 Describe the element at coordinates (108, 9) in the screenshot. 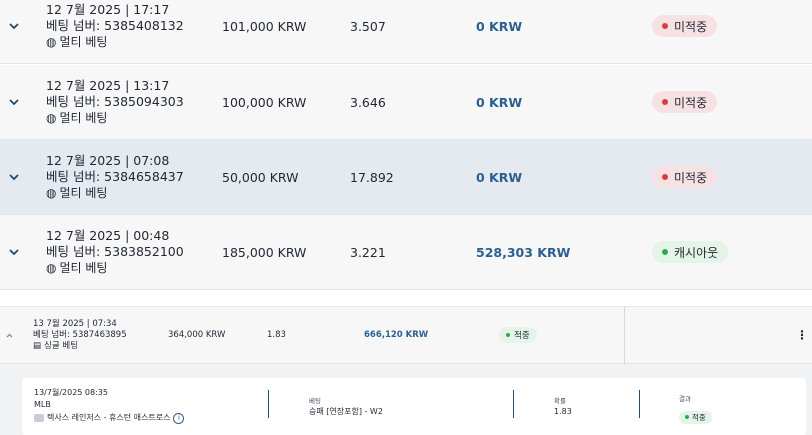

I see `bet-date: 12 7월 2025 | 17:17` at that location.